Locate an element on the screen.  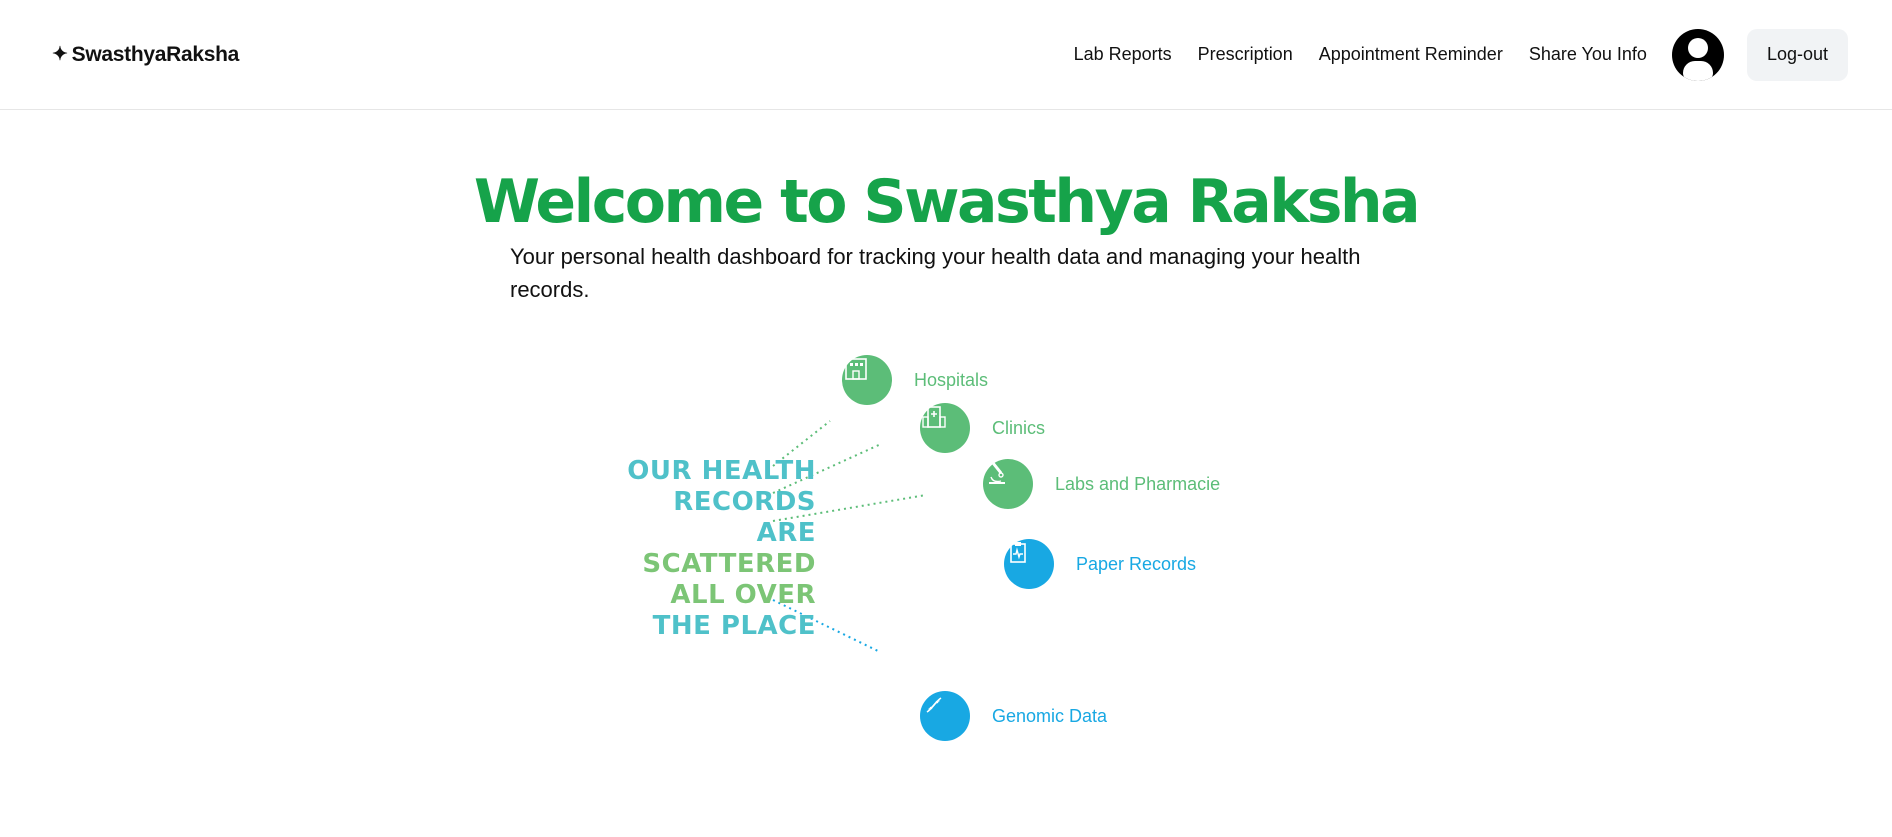
scattered-line: ARE is located at coordinates (786, 533).